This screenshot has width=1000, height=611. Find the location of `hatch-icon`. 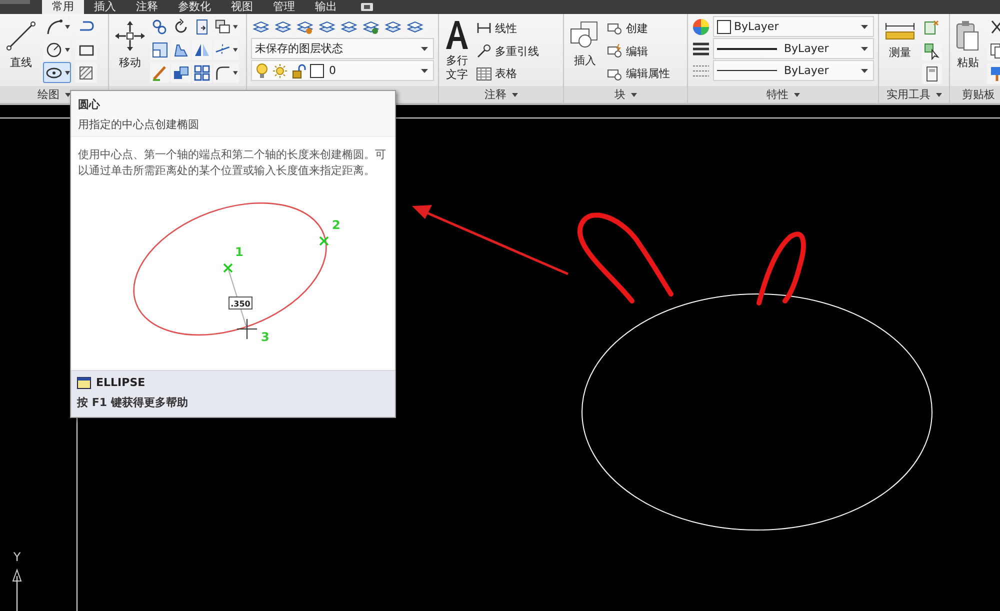

hatch-icon is located at coordinates (86, 73).